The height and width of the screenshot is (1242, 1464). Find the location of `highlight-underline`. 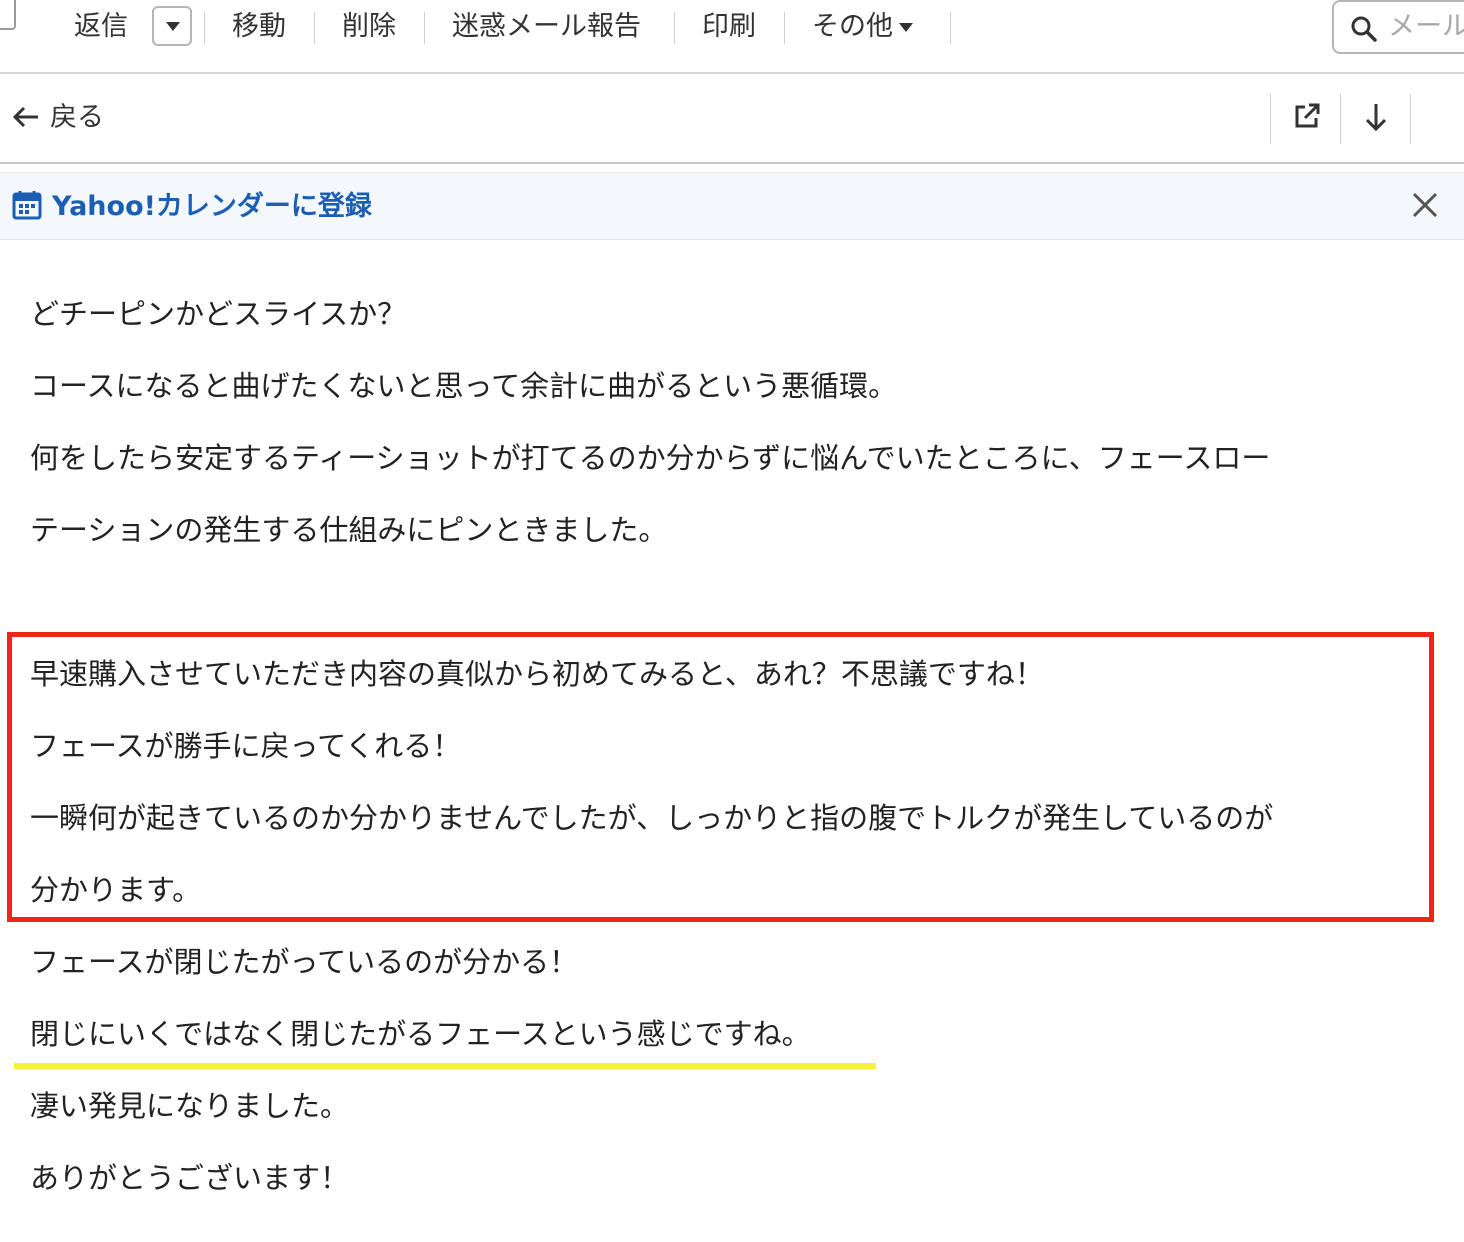

highlight-underline is located at coordinates (445, 1066).